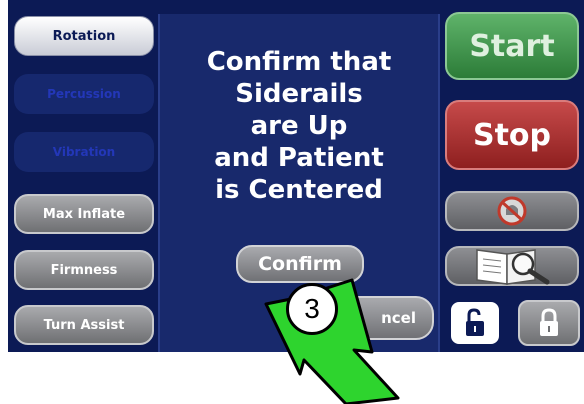  I want to click on max-inflate-button: Max Inflate, so click(84, 214).